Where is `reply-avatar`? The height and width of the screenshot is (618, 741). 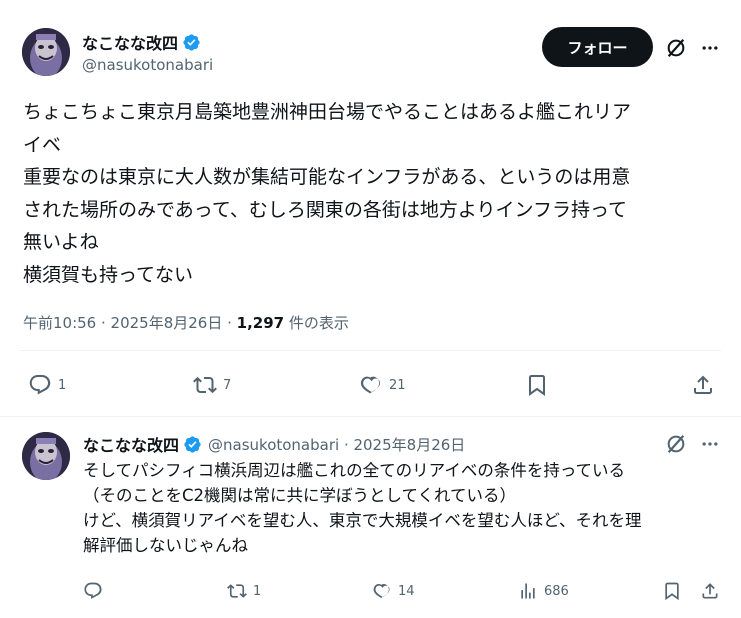 reply-avatar is located at coordinates (46, 456).